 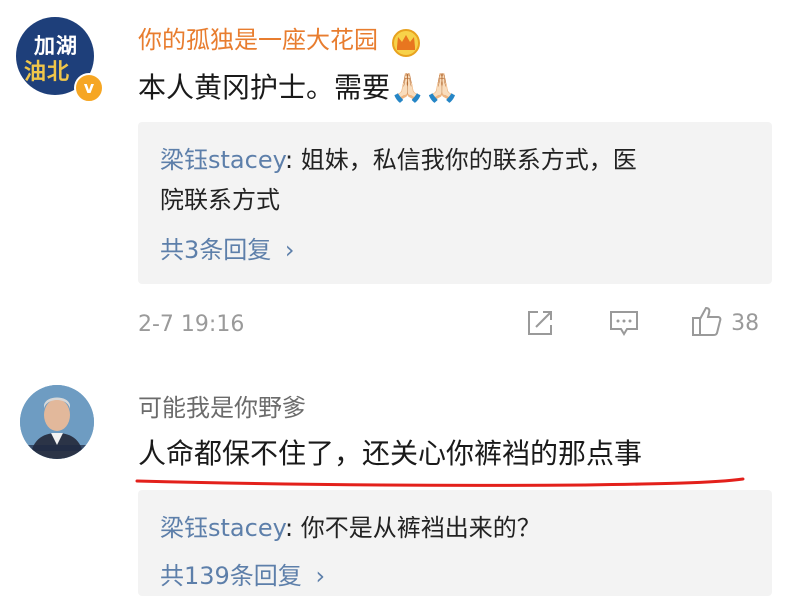 I want to click on reply-line-1: 梁钰stacey: 你不是从裤裆出来的？, so click(x=350, y=528).